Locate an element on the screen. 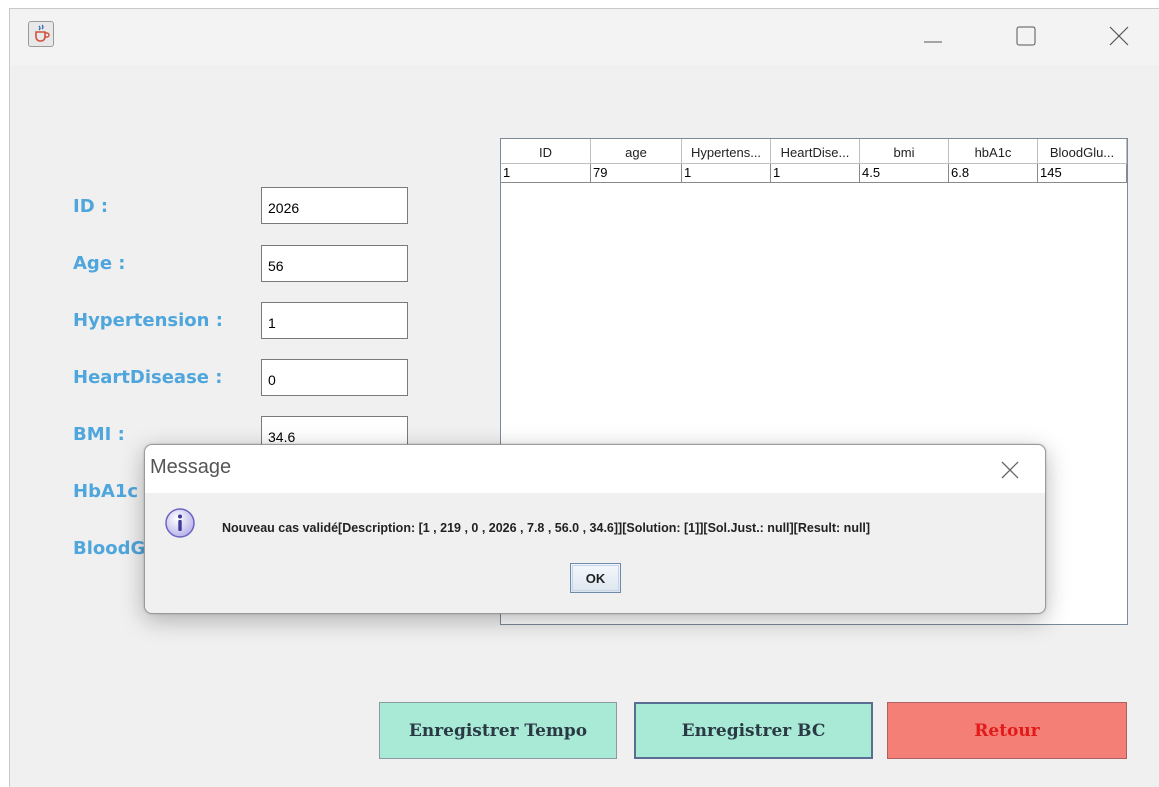 This screenshot has height=787, width=1159. minimize-icon is located at coordinates (933, 42).